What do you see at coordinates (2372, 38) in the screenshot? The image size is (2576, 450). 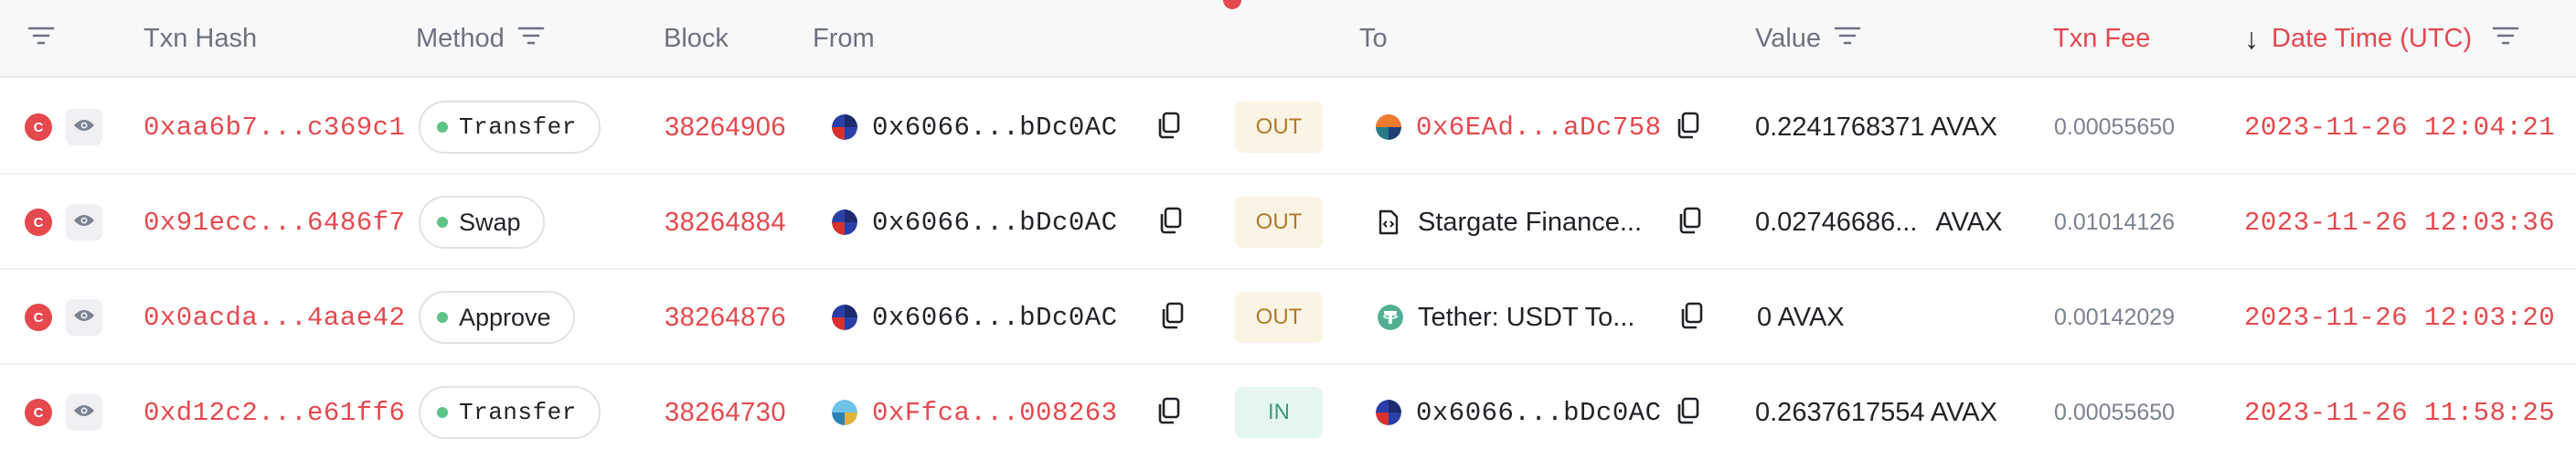 I see `header-label: Date Time (UTC)` at bounding box center [2372, 38].